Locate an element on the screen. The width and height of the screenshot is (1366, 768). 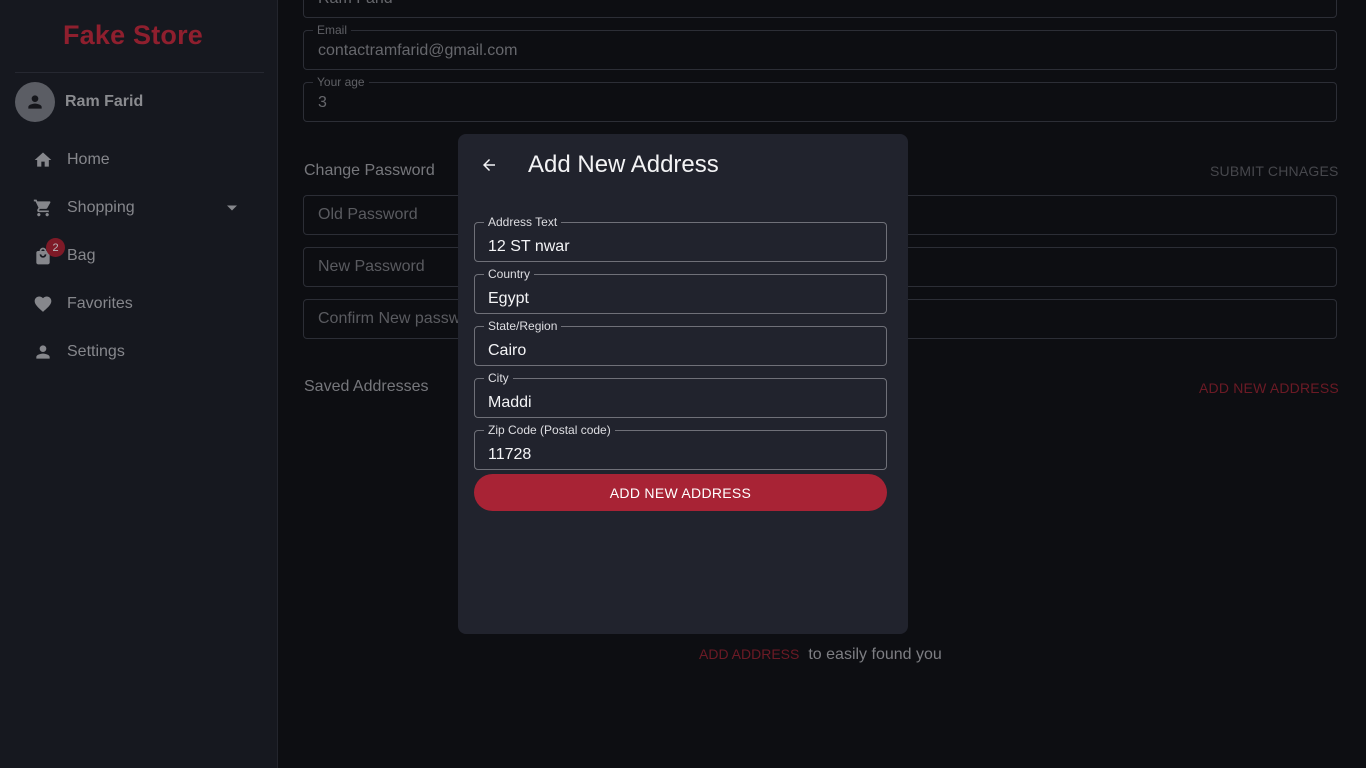
state-region-field: State/Region is located at coordinates (680, 342).